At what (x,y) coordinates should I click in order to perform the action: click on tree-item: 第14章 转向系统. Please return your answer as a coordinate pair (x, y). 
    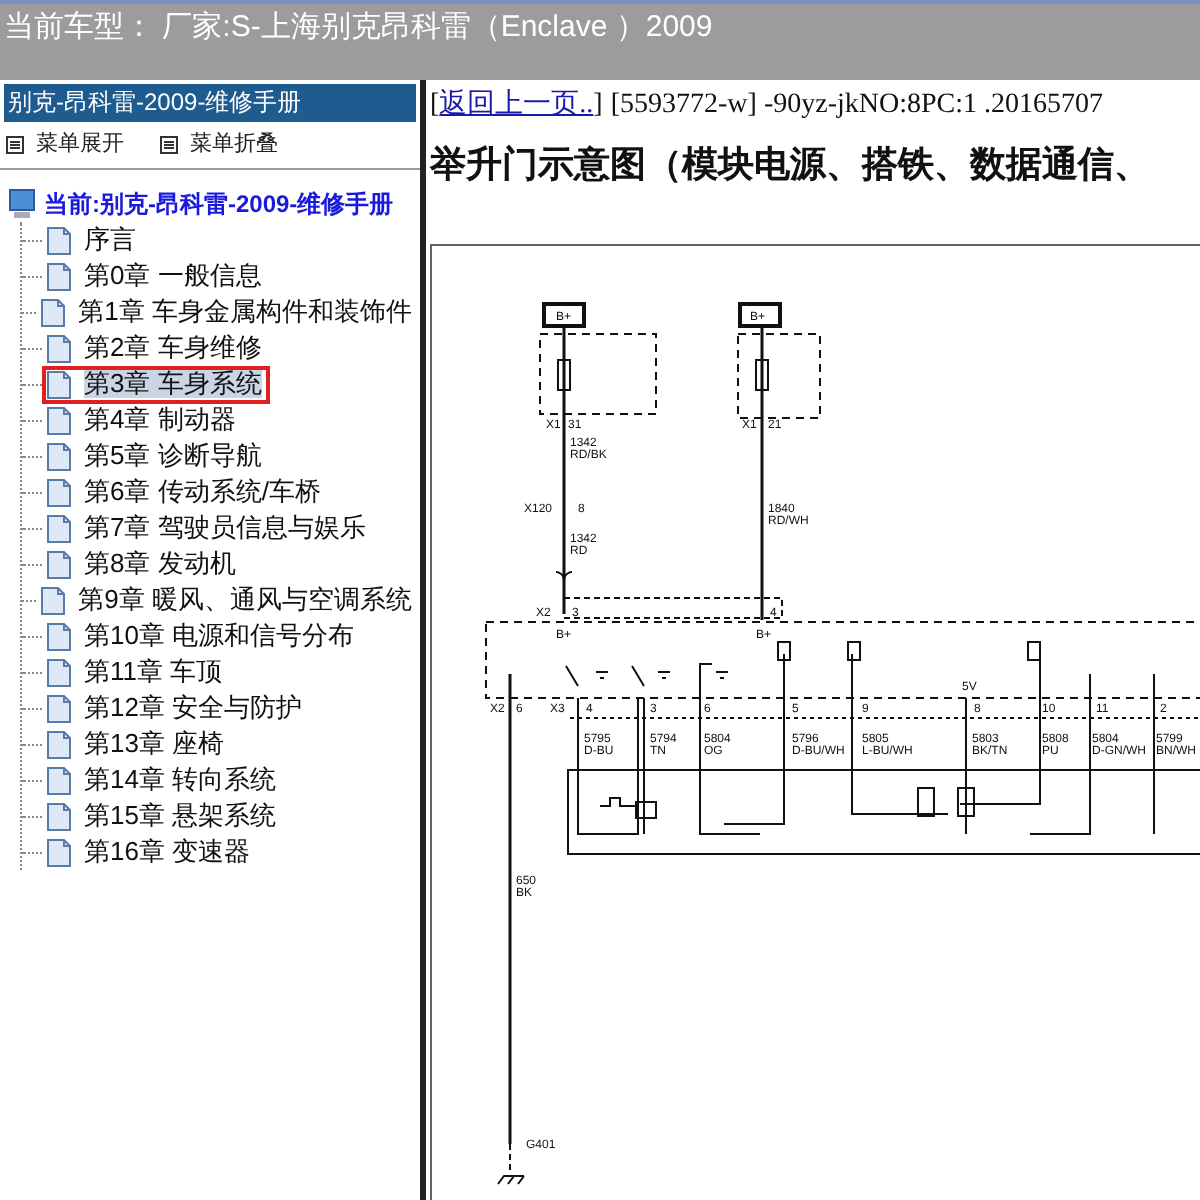
    Looking at the image, I should click on (163, 780).